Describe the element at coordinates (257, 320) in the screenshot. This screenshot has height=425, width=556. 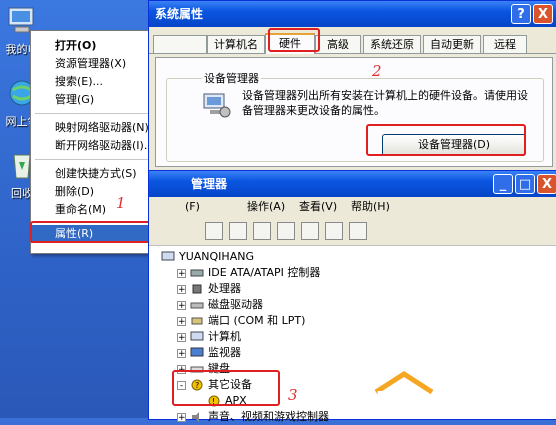
I see `tree-node-label: 端口 (COM 和 LPT)` at that location.